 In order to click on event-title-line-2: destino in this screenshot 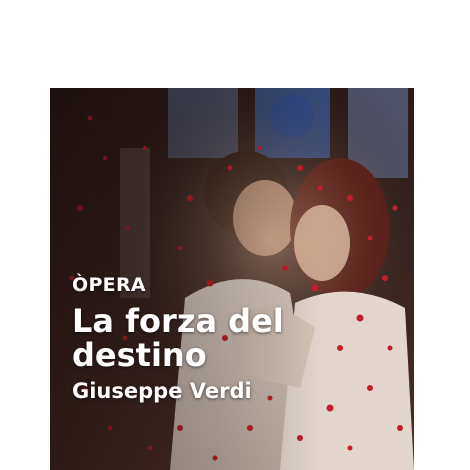, I will do `click(139, 355)`.